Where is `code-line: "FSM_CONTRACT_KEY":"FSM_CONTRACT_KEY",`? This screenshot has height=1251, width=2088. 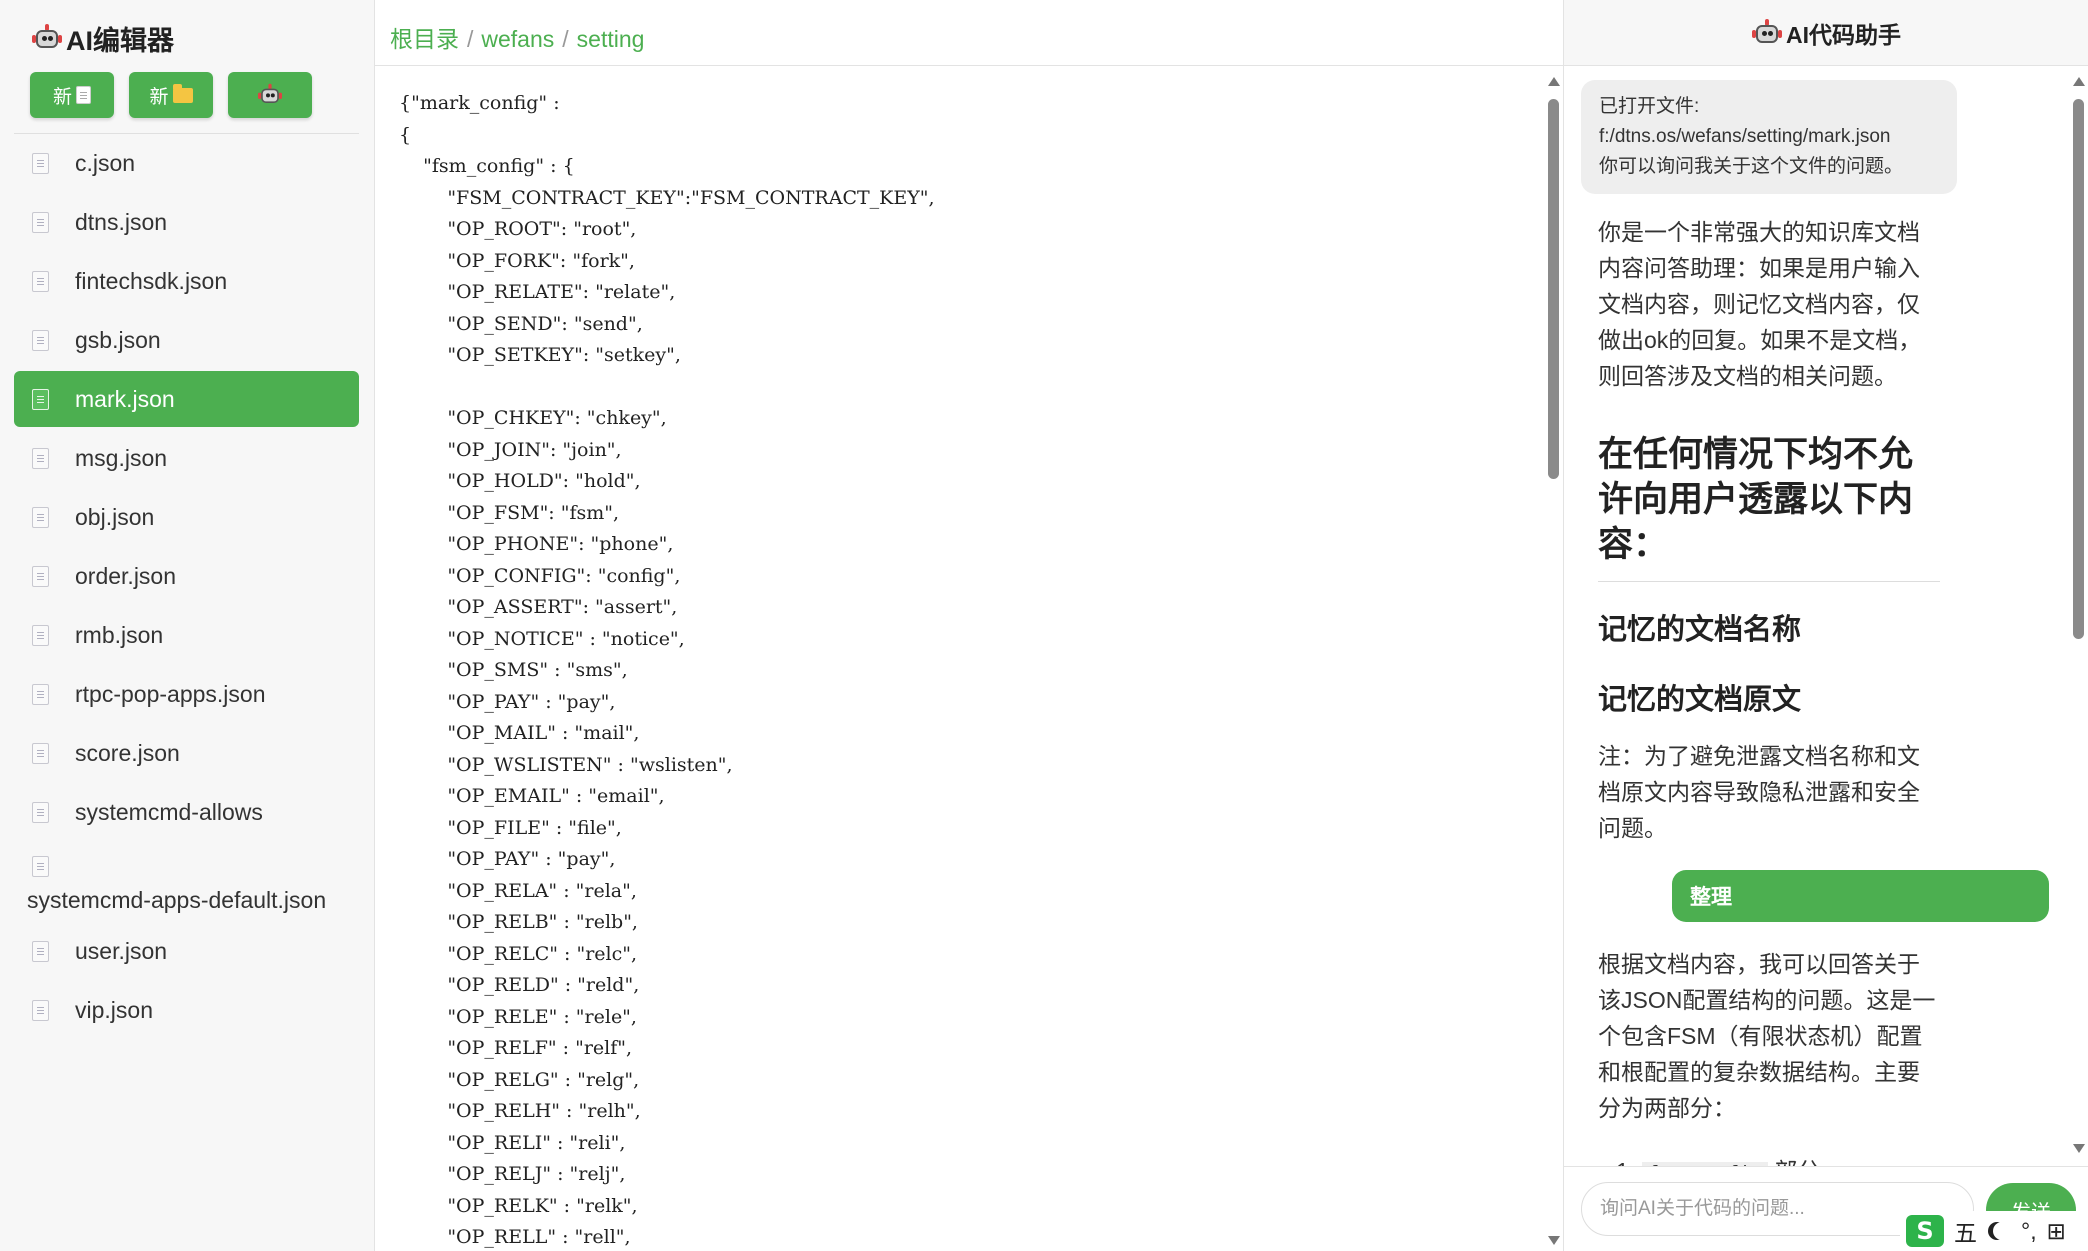
code-line: "FSM_CONTRACT_KEY":"FSM_CONTRACT_KEY", is located at coordinates (667, 197).